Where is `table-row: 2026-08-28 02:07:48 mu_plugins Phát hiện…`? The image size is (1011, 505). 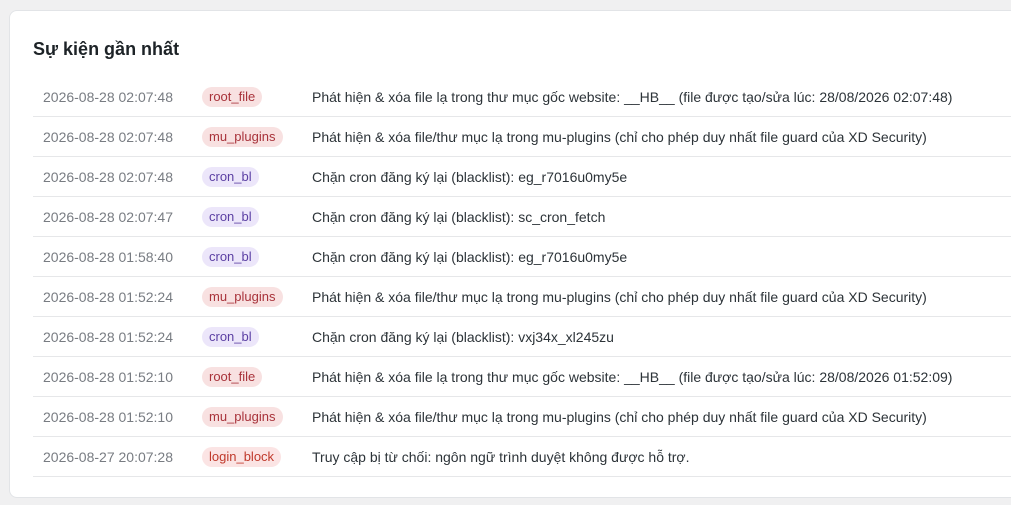 table-row: 2026-08-28 02:07:48 mu_plugins Phát hiện… is located at coordinates (522, 137).